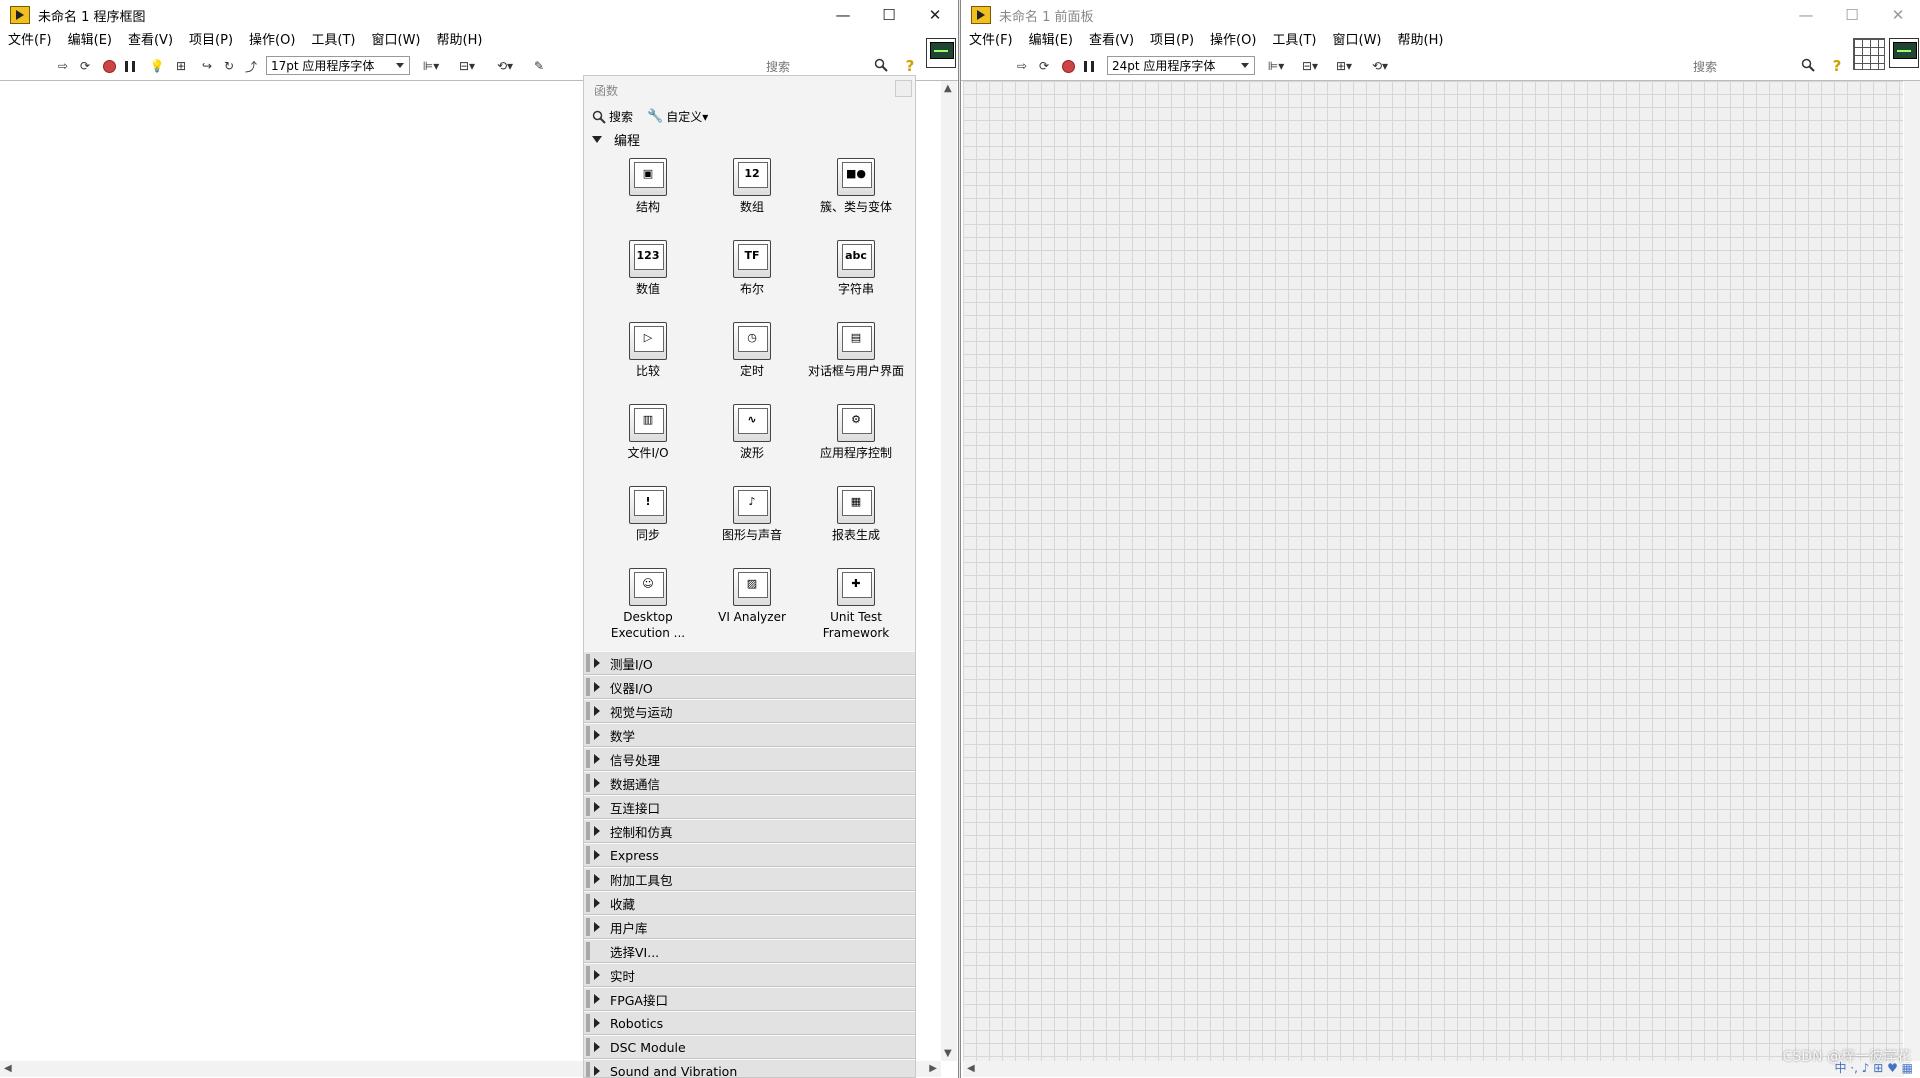 This screenshot has width=1920, height=1078. Describe the element at coordinates (856, 445) in the screenshot. I see `palette-item: ⚙ 应用程序控制` at that location.